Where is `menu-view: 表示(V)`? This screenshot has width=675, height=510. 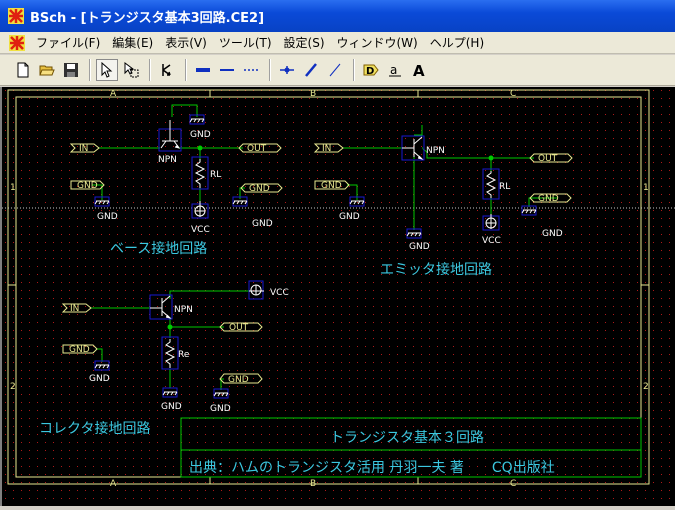
menu-view: 表示(V) is located at coordinates (186, 42).